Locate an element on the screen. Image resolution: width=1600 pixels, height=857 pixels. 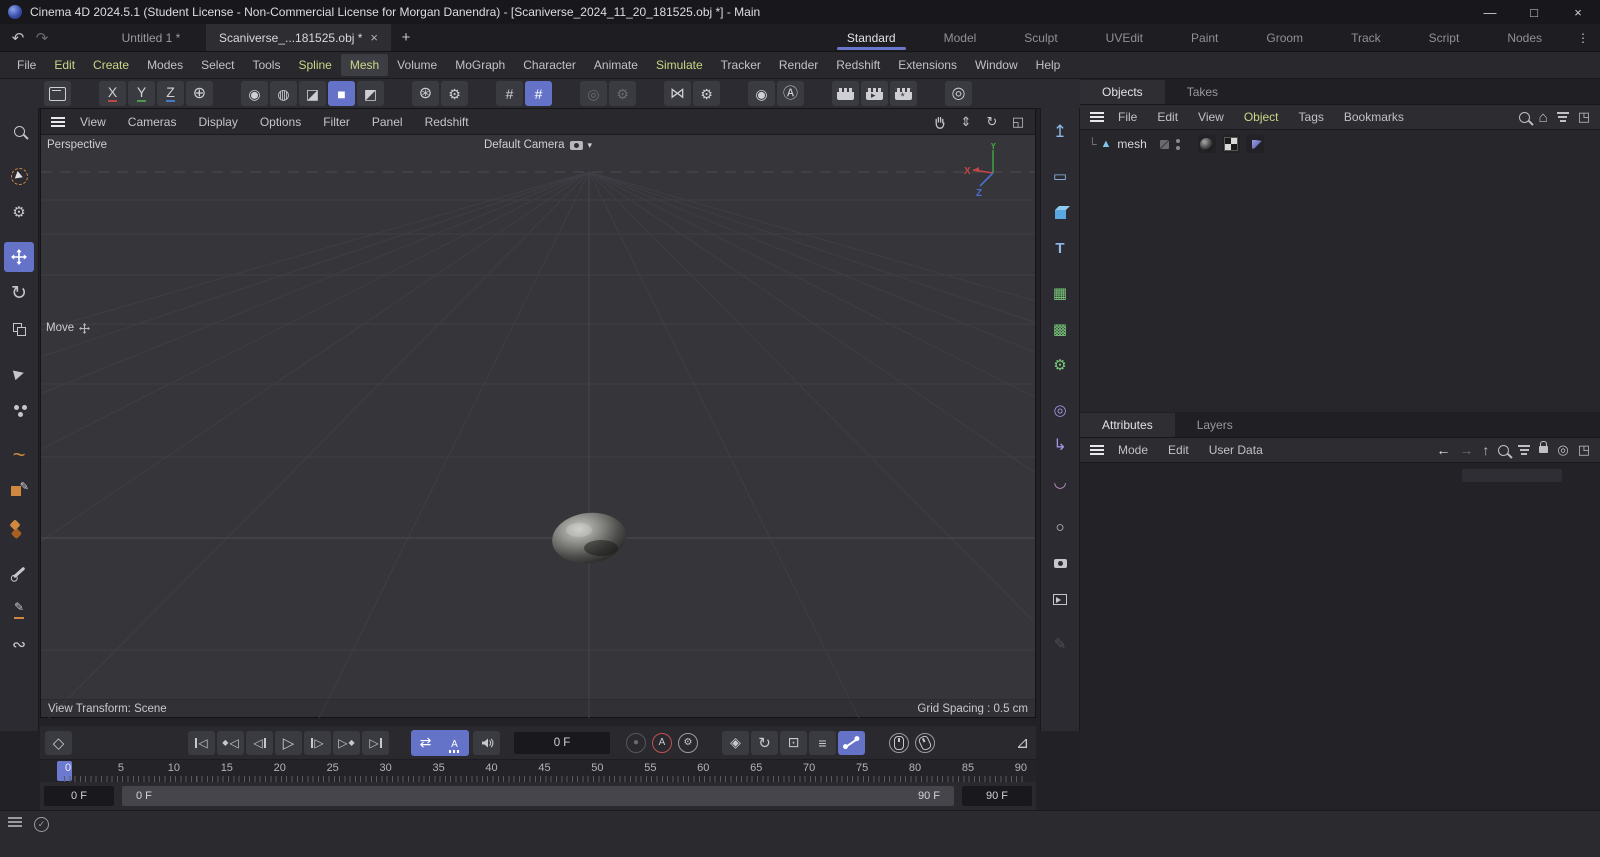
knife-tool is located at coordinates (19, 608).